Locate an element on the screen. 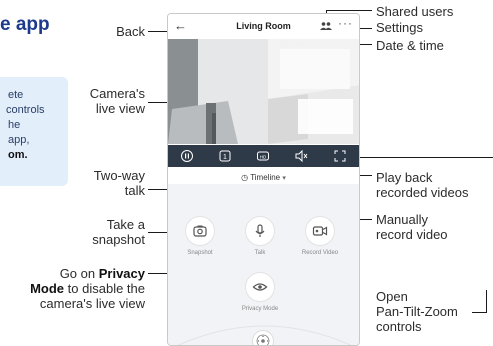 This screenshot has width=493, height=346. snapshot-button is located at coordinates (200, 231).